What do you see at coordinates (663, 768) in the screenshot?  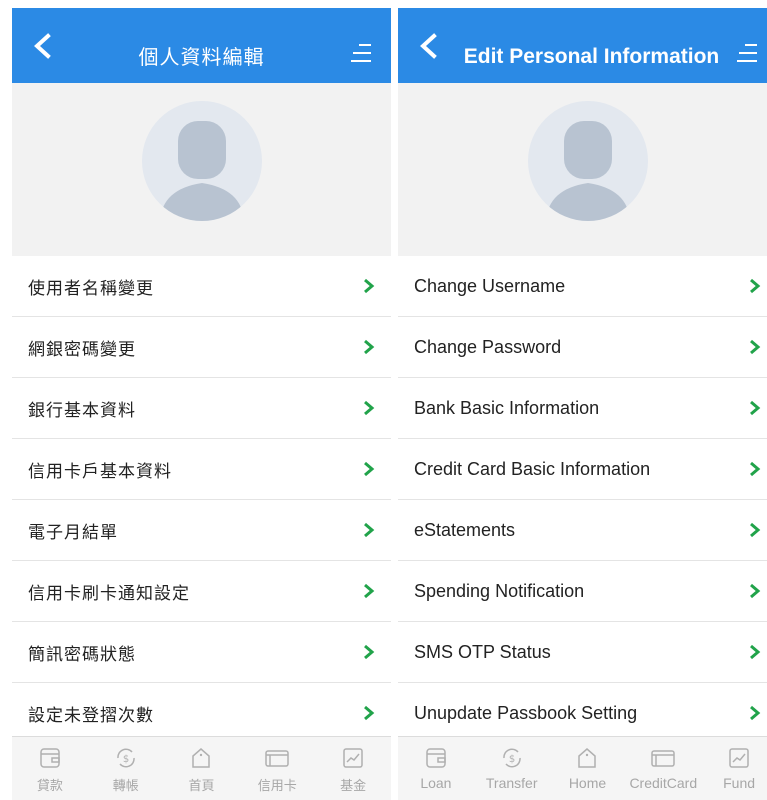 I see `tab-credit-card: CreditCard` at bounding box center [663, 768].